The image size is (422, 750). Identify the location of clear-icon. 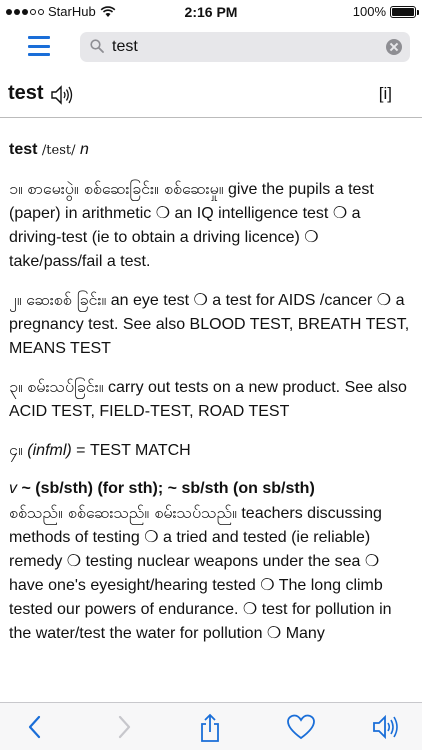
(394, 47).